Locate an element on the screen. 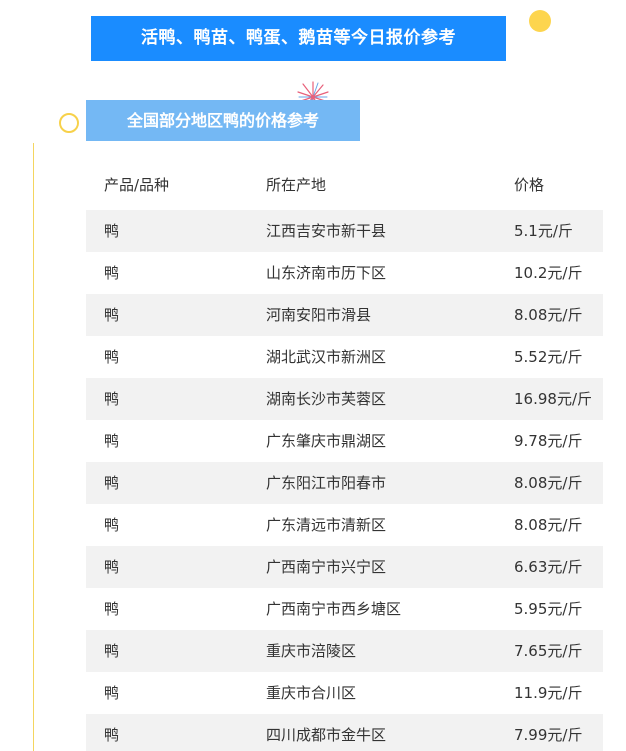  table-row: 鸭 广东阳江市阳春市 8.08元/斤 is located at coordinates (344, 483).